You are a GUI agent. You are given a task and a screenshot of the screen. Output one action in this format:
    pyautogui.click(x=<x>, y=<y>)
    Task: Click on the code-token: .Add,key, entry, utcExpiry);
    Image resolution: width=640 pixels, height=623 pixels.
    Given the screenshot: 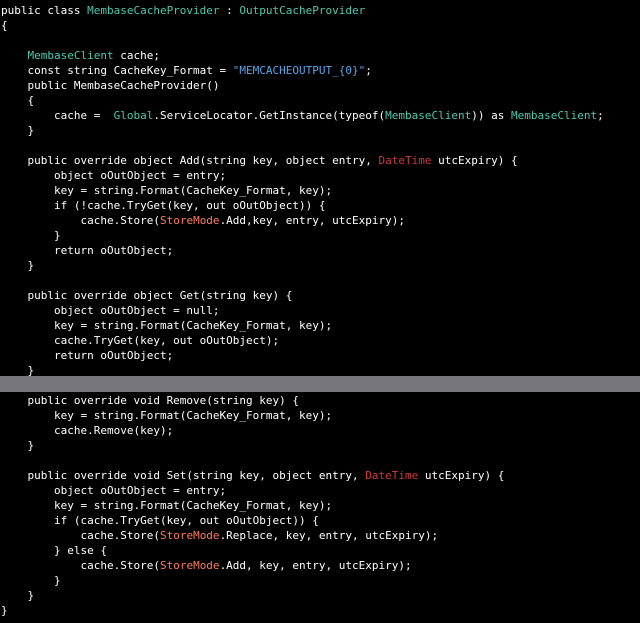 What is the action you would take?
    pyautogui.click(x=312, y=220)
    